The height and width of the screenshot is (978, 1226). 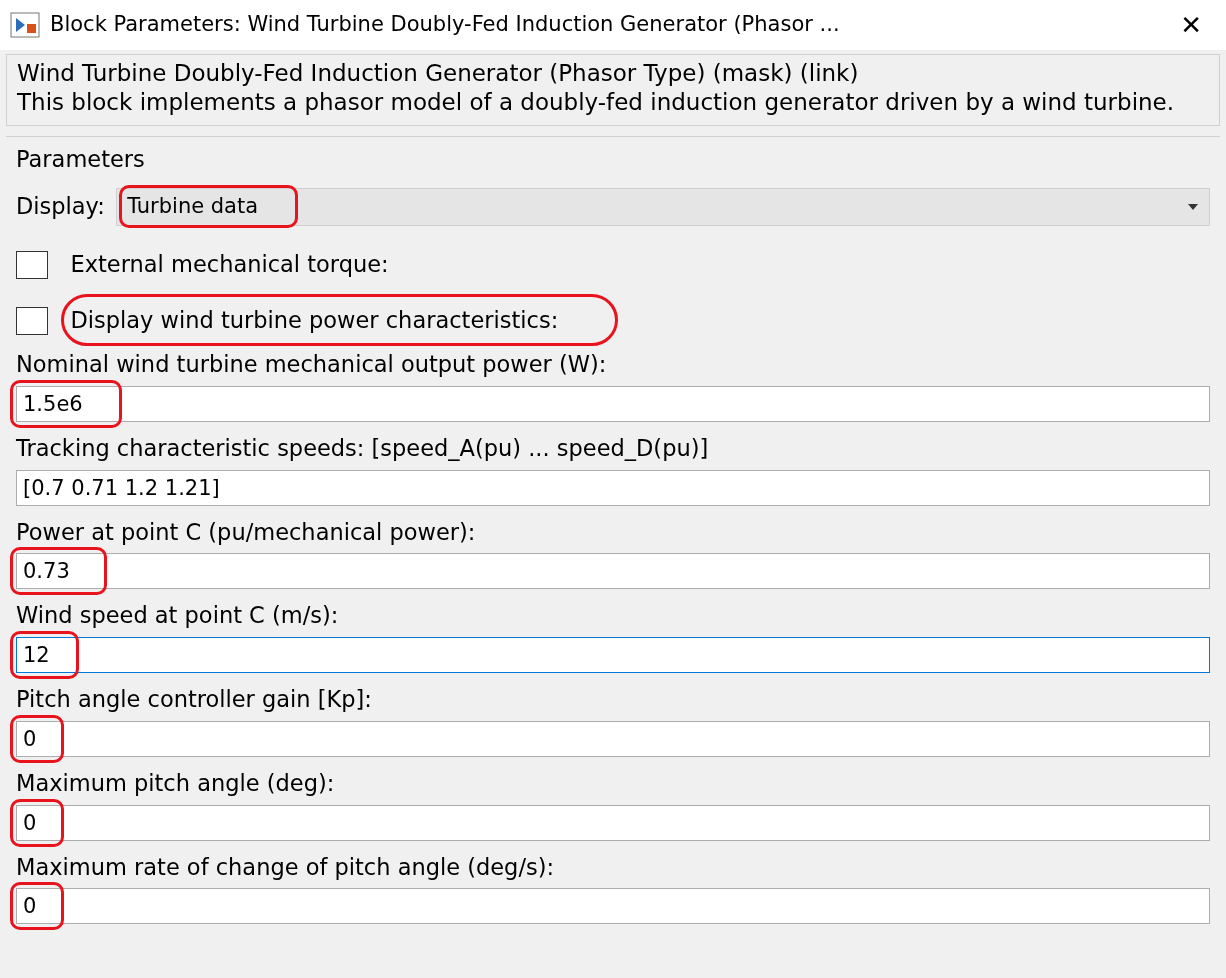 I want to click on display-label: Display:, so click(x=60, y=206).